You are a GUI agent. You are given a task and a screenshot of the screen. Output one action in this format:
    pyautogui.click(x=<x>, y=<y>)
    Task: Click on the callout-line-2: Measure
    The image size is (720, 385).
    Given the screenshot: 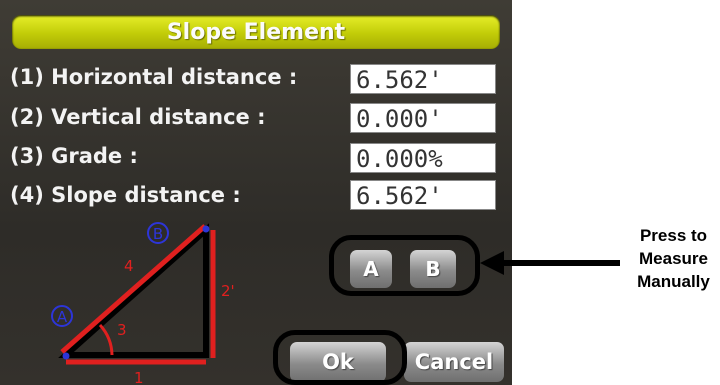 What is the action you would take?
    pyautogui.click(x=673, y=258)
    